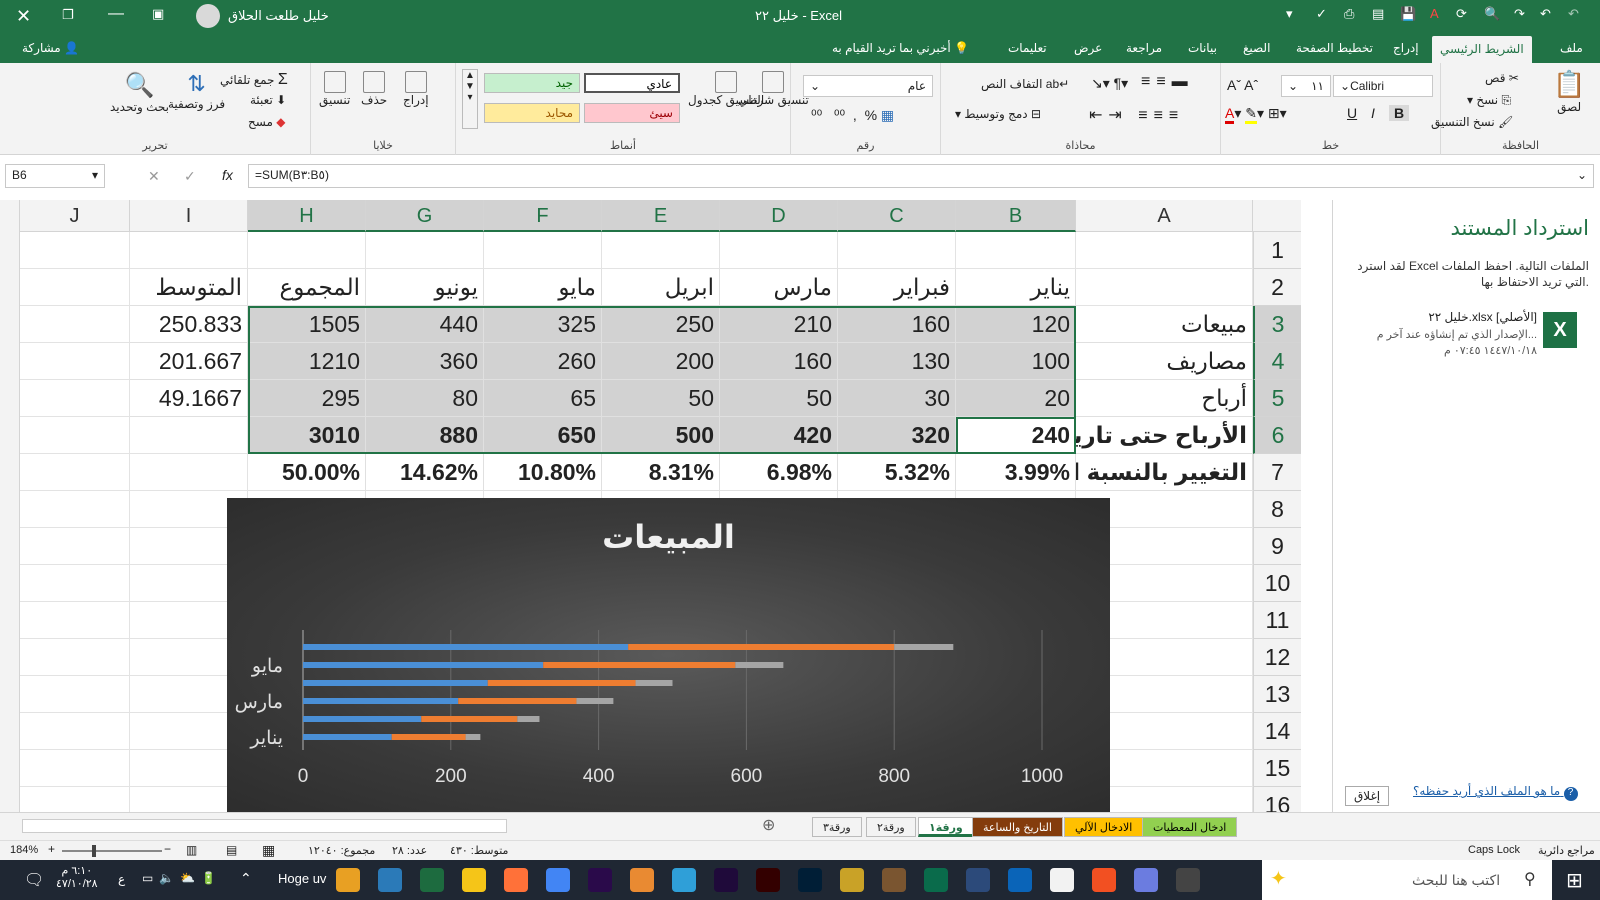 This screenshot has width=1600, height=900. What do you see at coordinates (425, 324) in the screenshot?
I see `data-cell-g3: 440` at bounding box center [425, 324].